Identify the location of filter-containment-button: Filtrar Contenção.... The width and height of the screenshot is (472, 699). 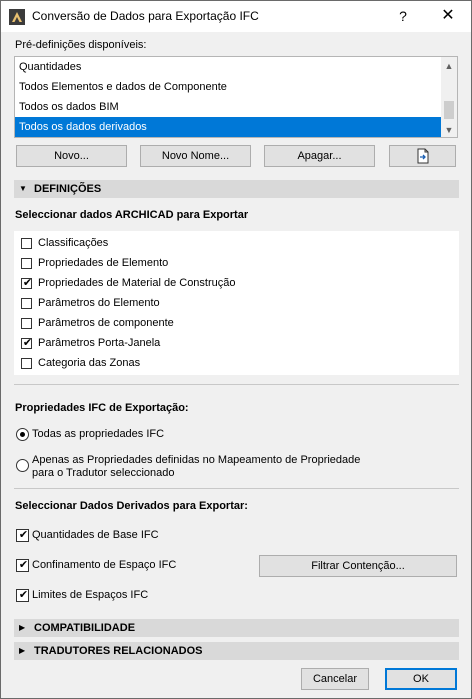
(358, 566).